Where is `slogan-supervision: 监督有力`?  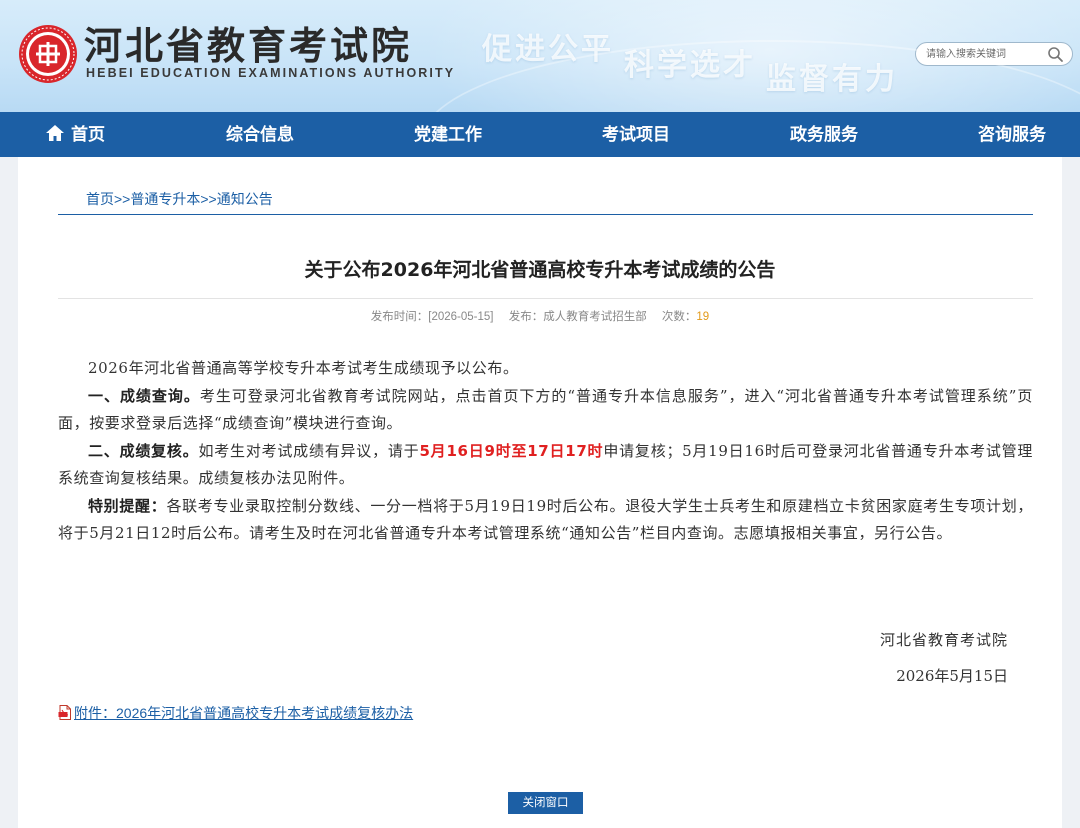
slogan-supervision: 监督有力 is located at coordinates (832, 79).